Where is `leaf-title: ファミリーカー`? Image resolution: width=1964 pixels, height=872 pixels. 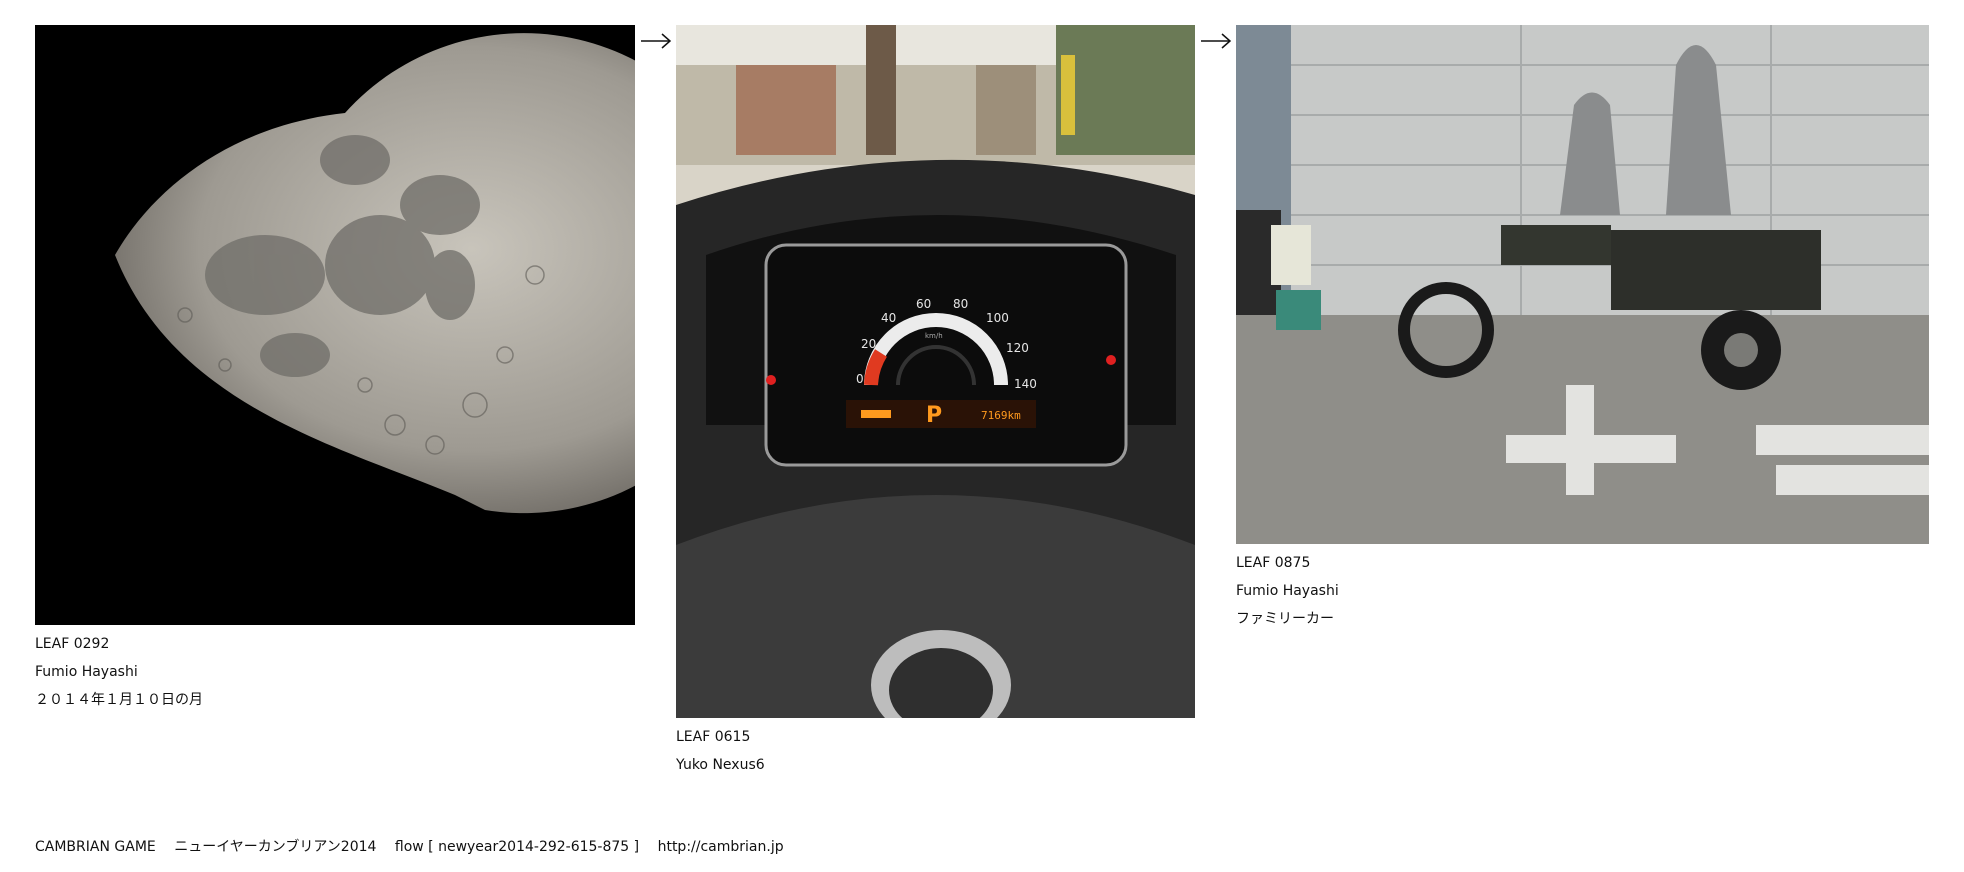 leaf-title: ファミリーカー is located at coordinates (1285, 619).